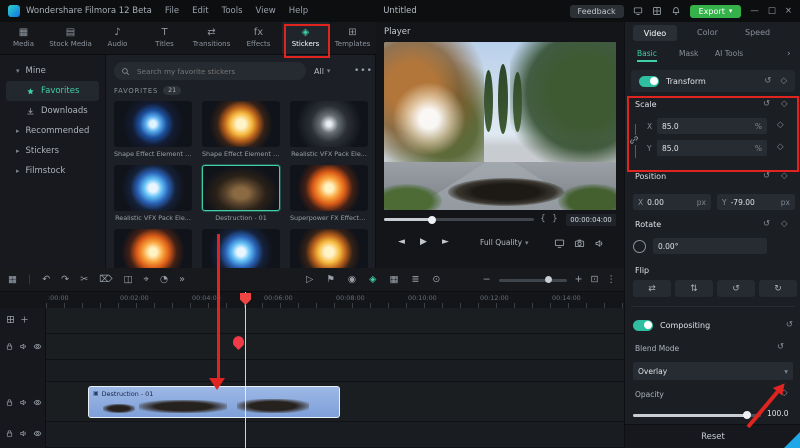 The image size is (800, 448). Describe the element at coordinates (12, 280) in the screenshot. I see `manage-tracks-icon: ▦` at that location.